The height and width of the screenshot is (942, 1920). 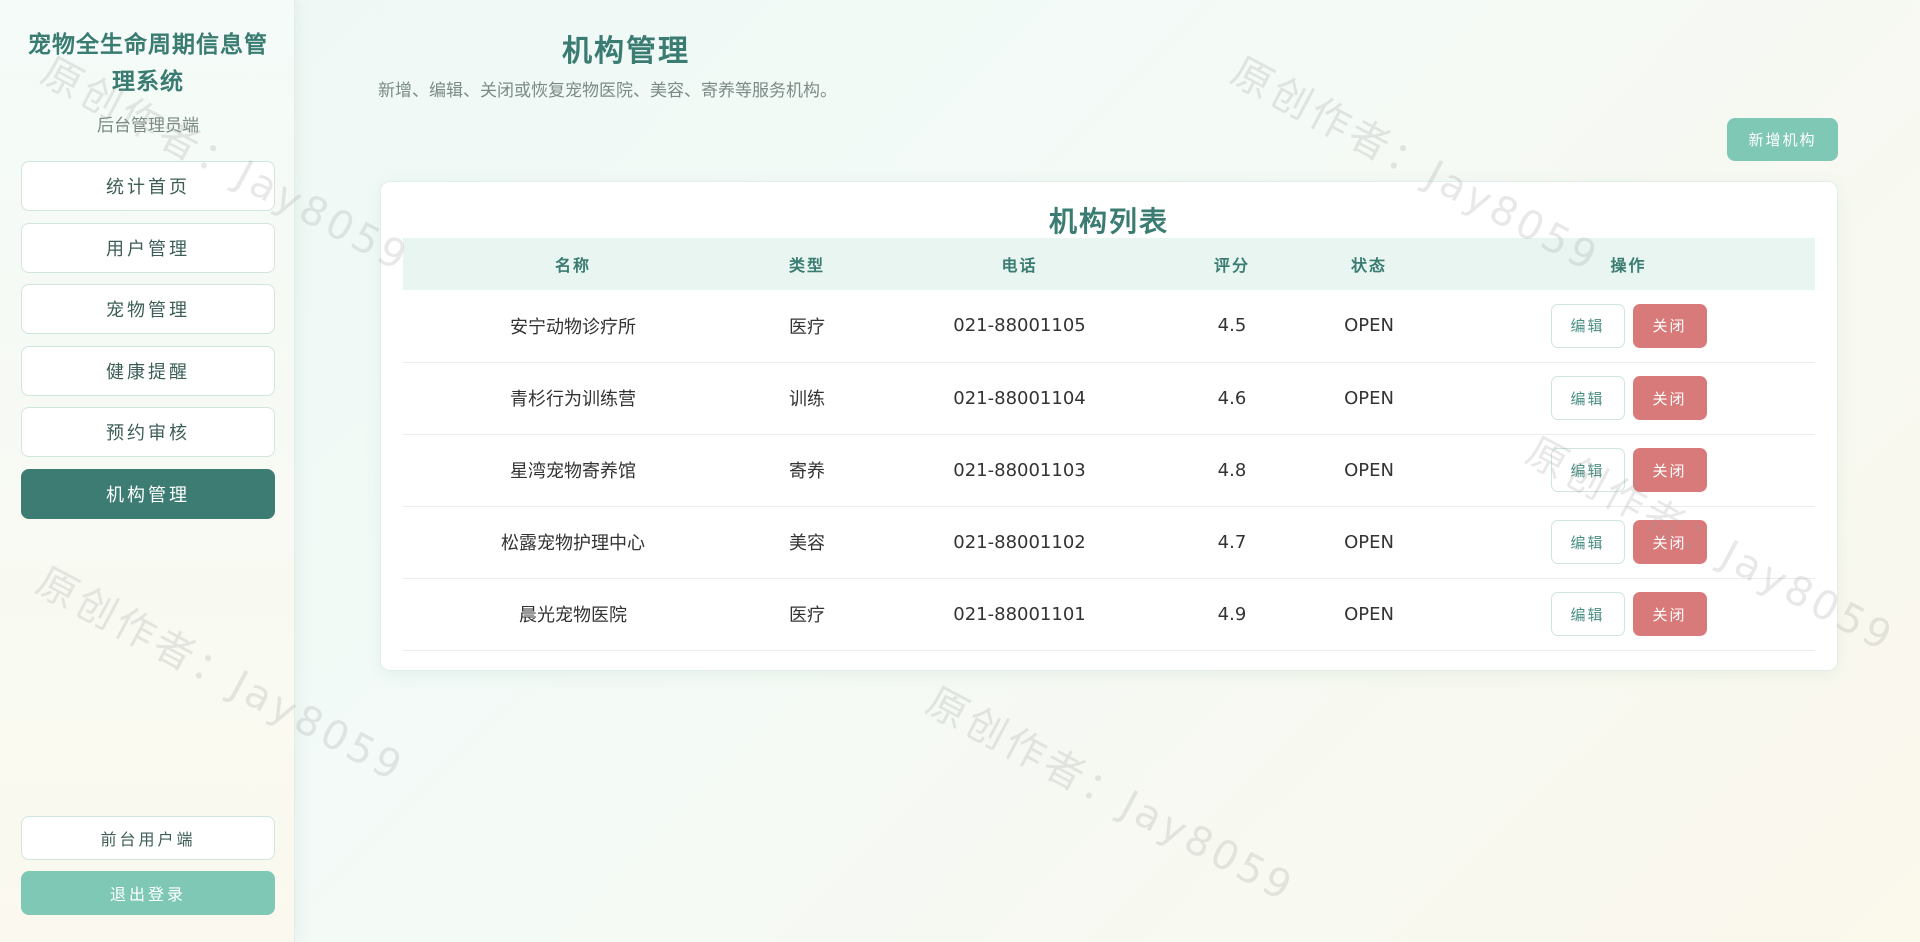 What do you see at coordinates (1232, 398) in the screenshot?
I see `cell-rating: 4.6` at bounding box center [1232, 398].